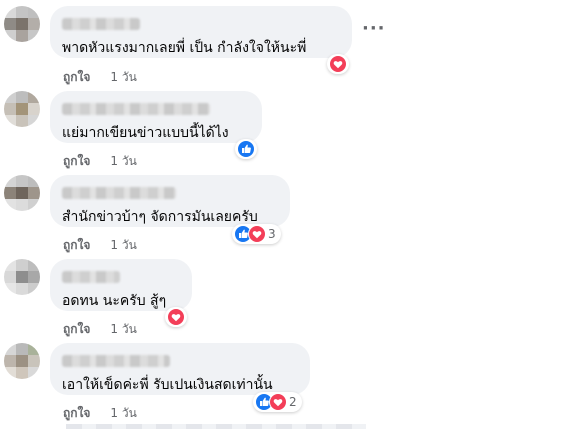  Describe the element at coordinates (293, 402) in the screenshot. I see `reaction-count: 2` at that location.